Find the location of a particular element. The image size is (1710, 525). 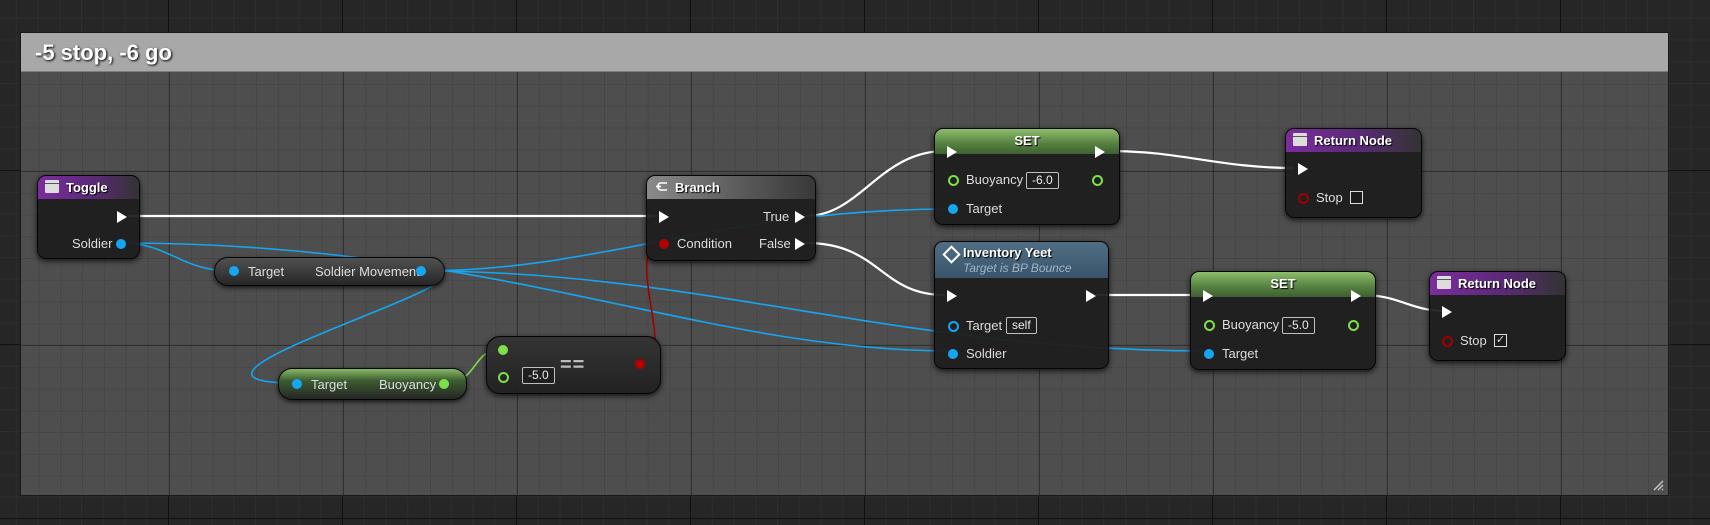

branch-icon is located at coordinates (661, 186).